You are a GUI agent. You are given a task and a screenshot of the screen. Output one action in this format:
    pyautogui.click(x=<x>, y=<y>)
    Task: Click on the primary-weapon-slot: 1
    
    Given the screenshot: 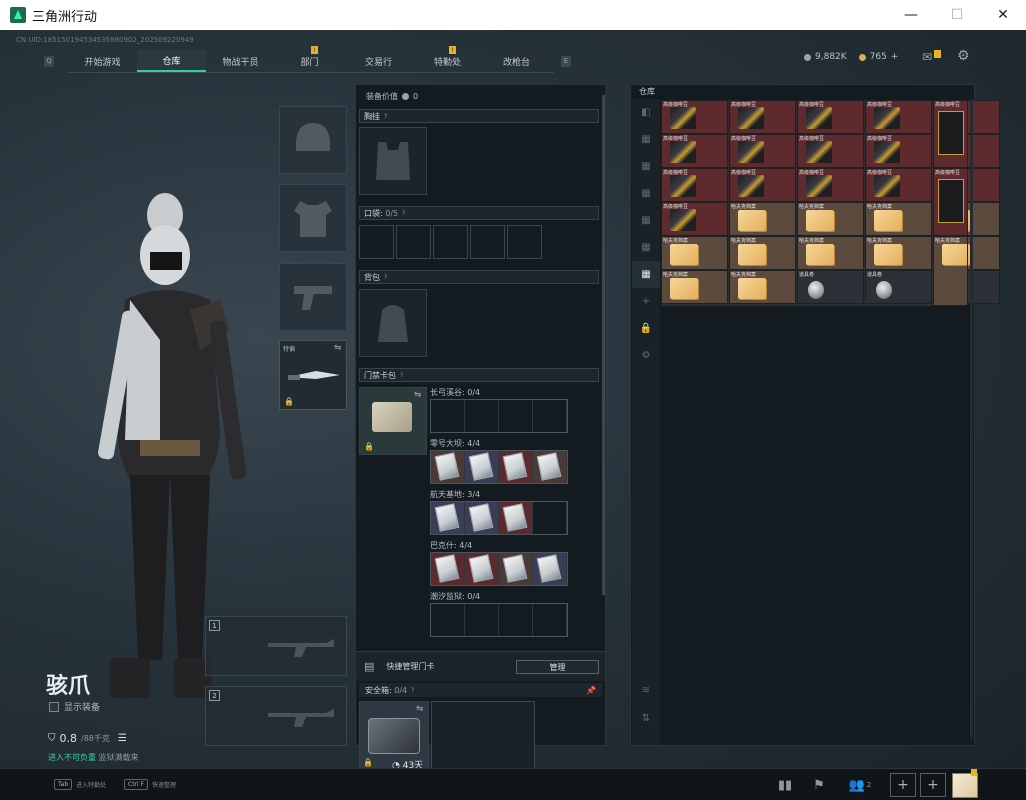 What is the action you would take?
    pyautogui.click(x=276, y=646)
    